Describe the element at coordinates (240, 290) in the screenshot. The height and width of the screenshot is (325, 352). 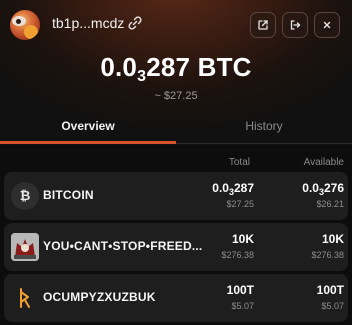
I see `token-total: 100T` at that location.